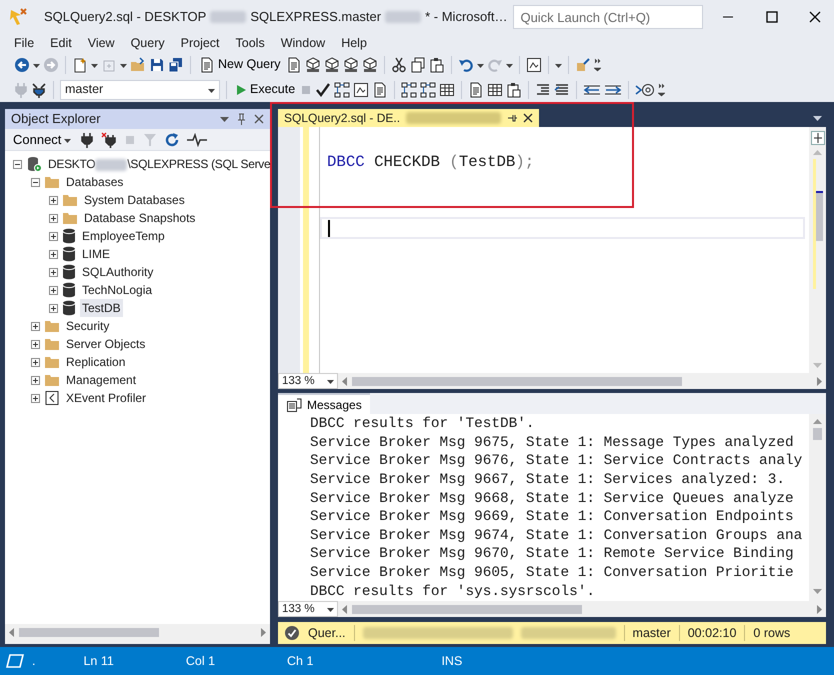  I want to click on tree-item: SQLAuthority, so click(118, 272).